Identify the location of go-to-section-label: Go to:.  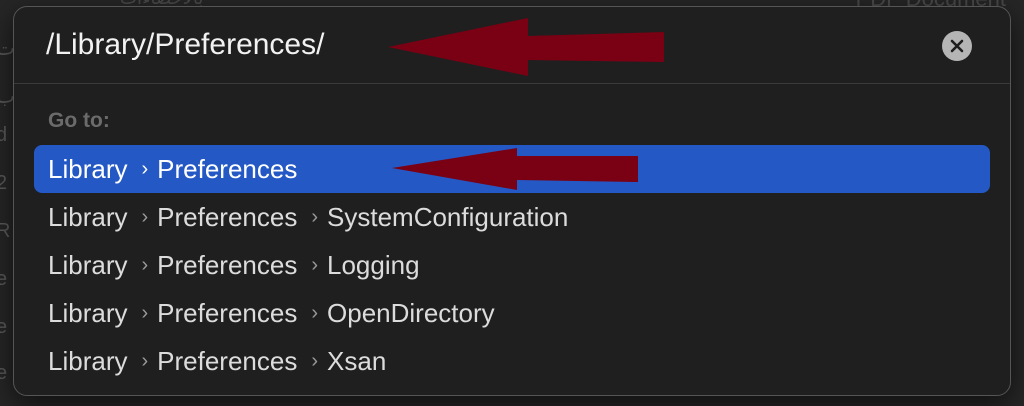
(79, 120).